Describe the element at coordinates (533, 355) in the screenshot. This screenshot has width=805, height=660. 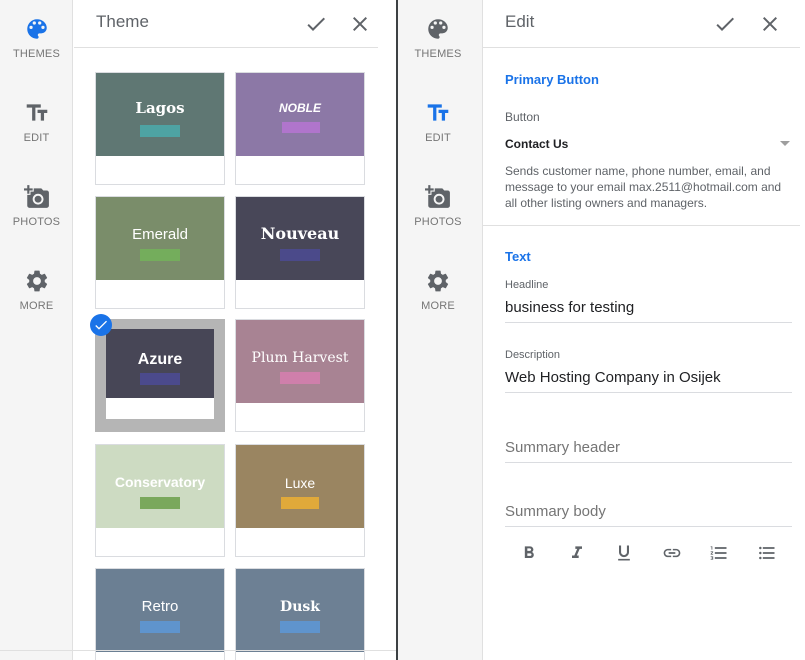
I see `description-label: Description` at that location.